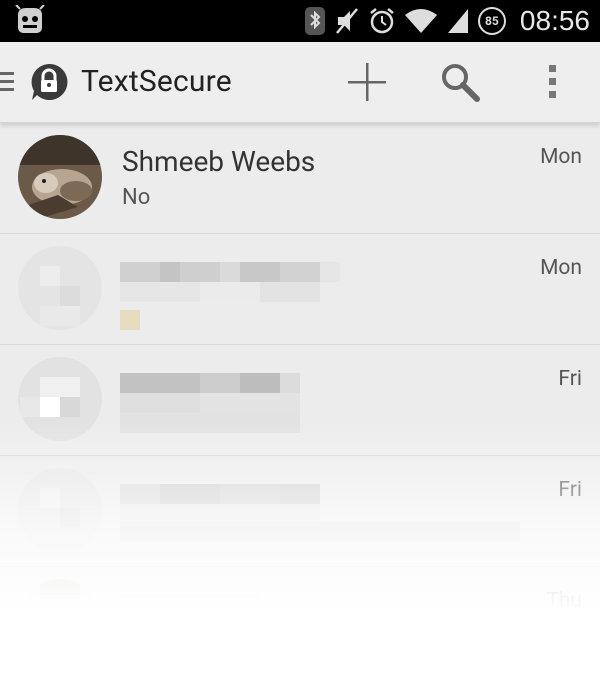  I want to click on compose-icon, so click(367, 82).